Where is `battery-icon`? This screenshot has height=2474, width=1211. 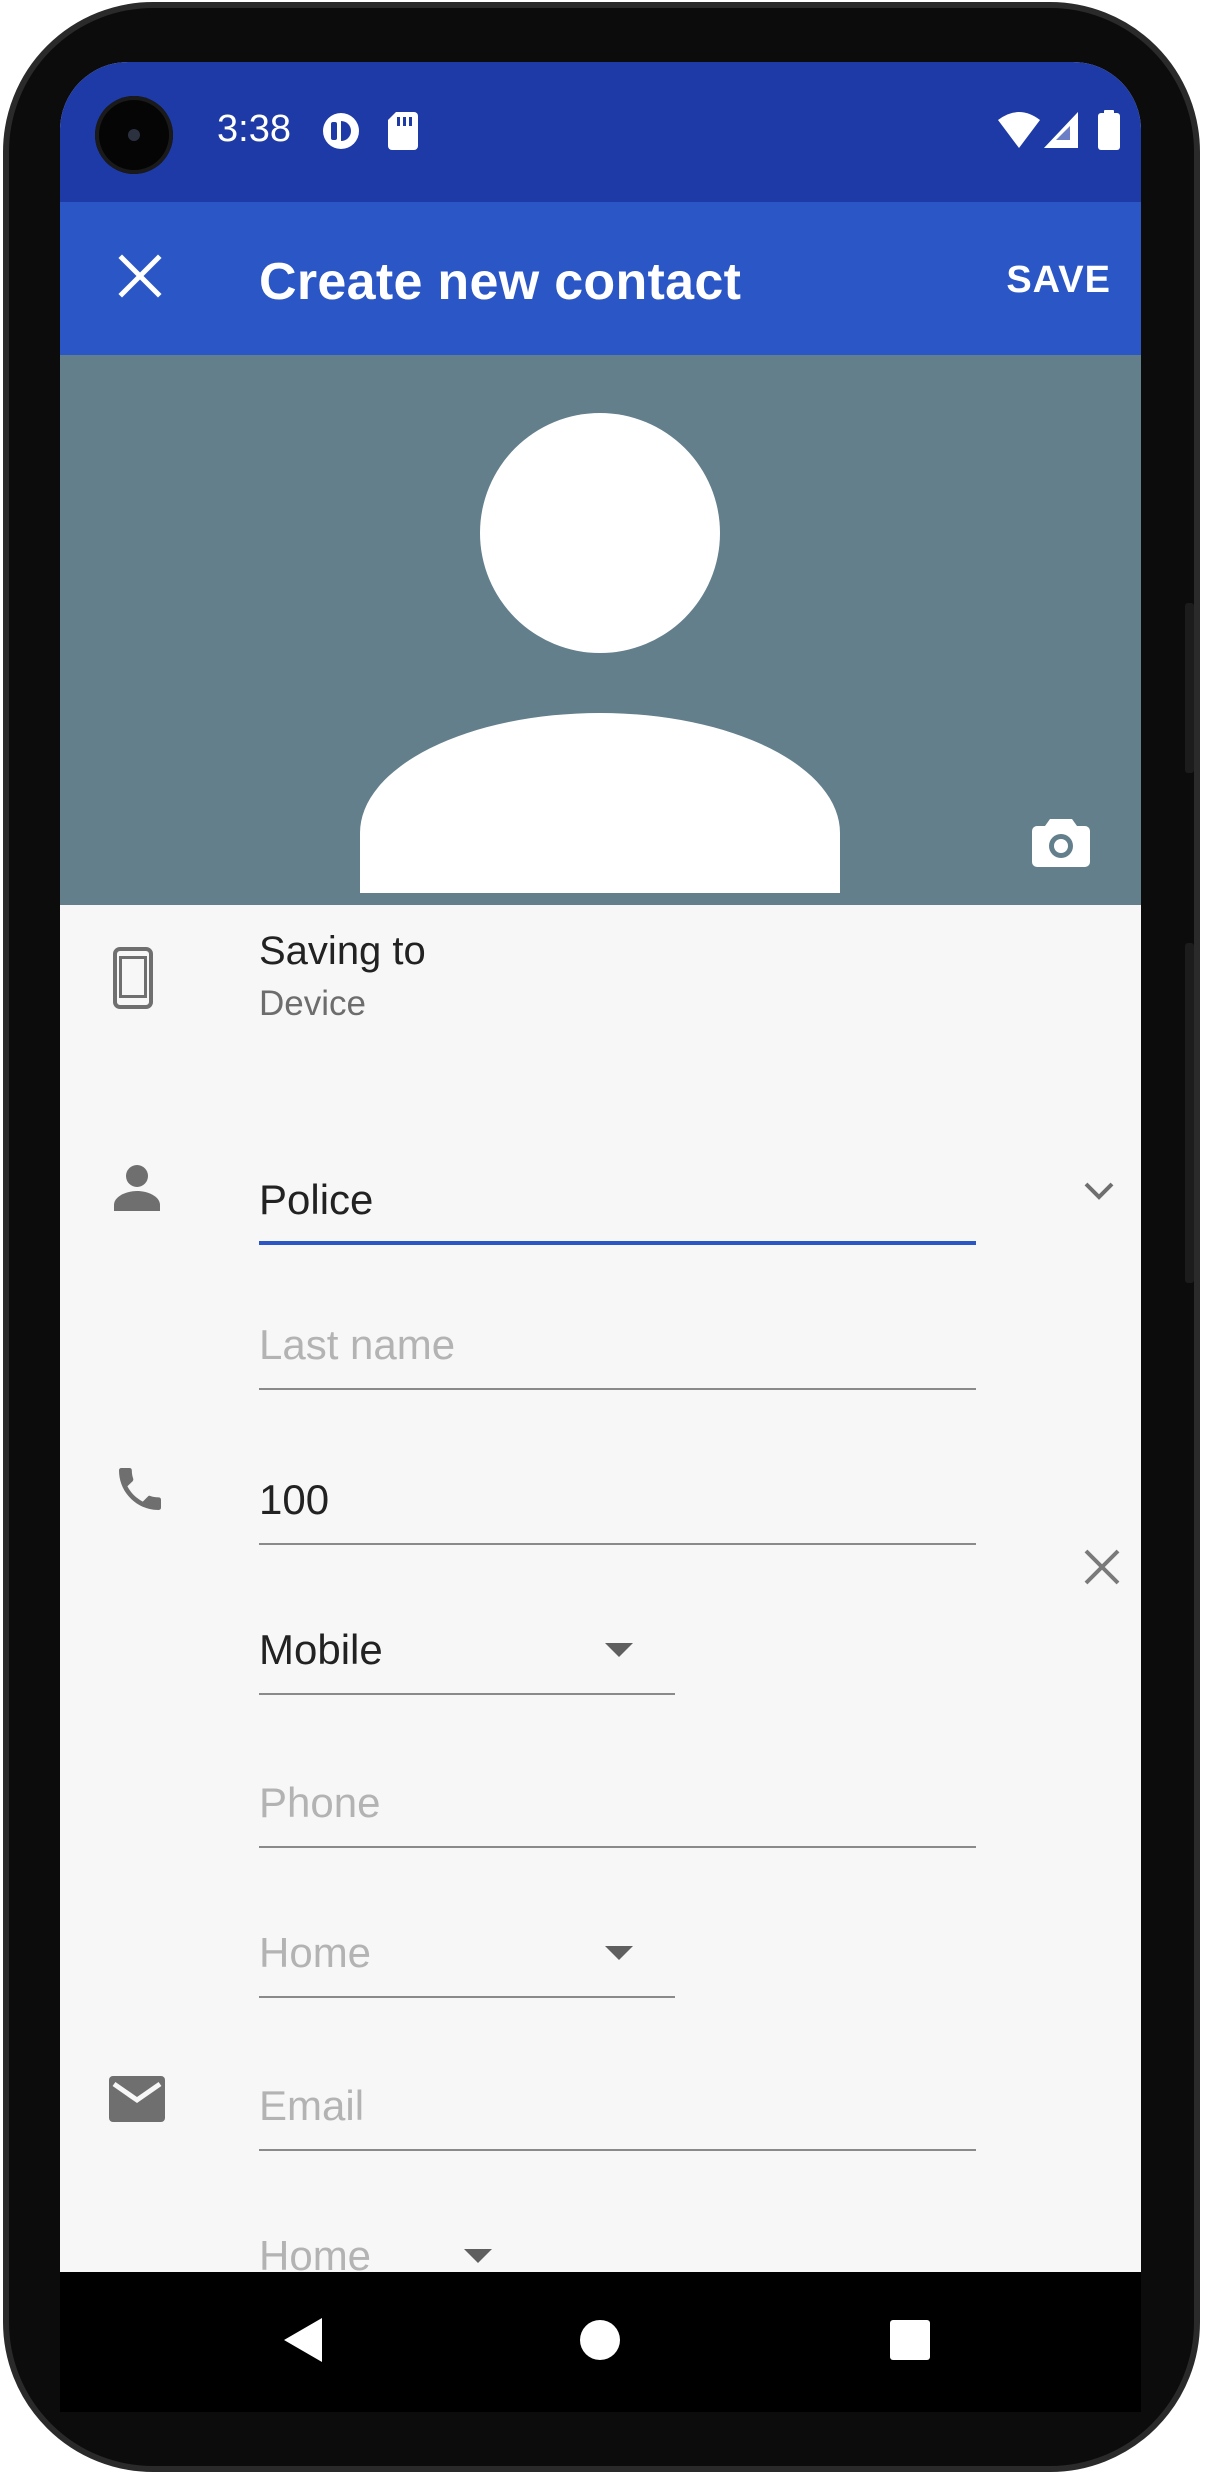
battery-icon is located at coordinates (1109, 132).